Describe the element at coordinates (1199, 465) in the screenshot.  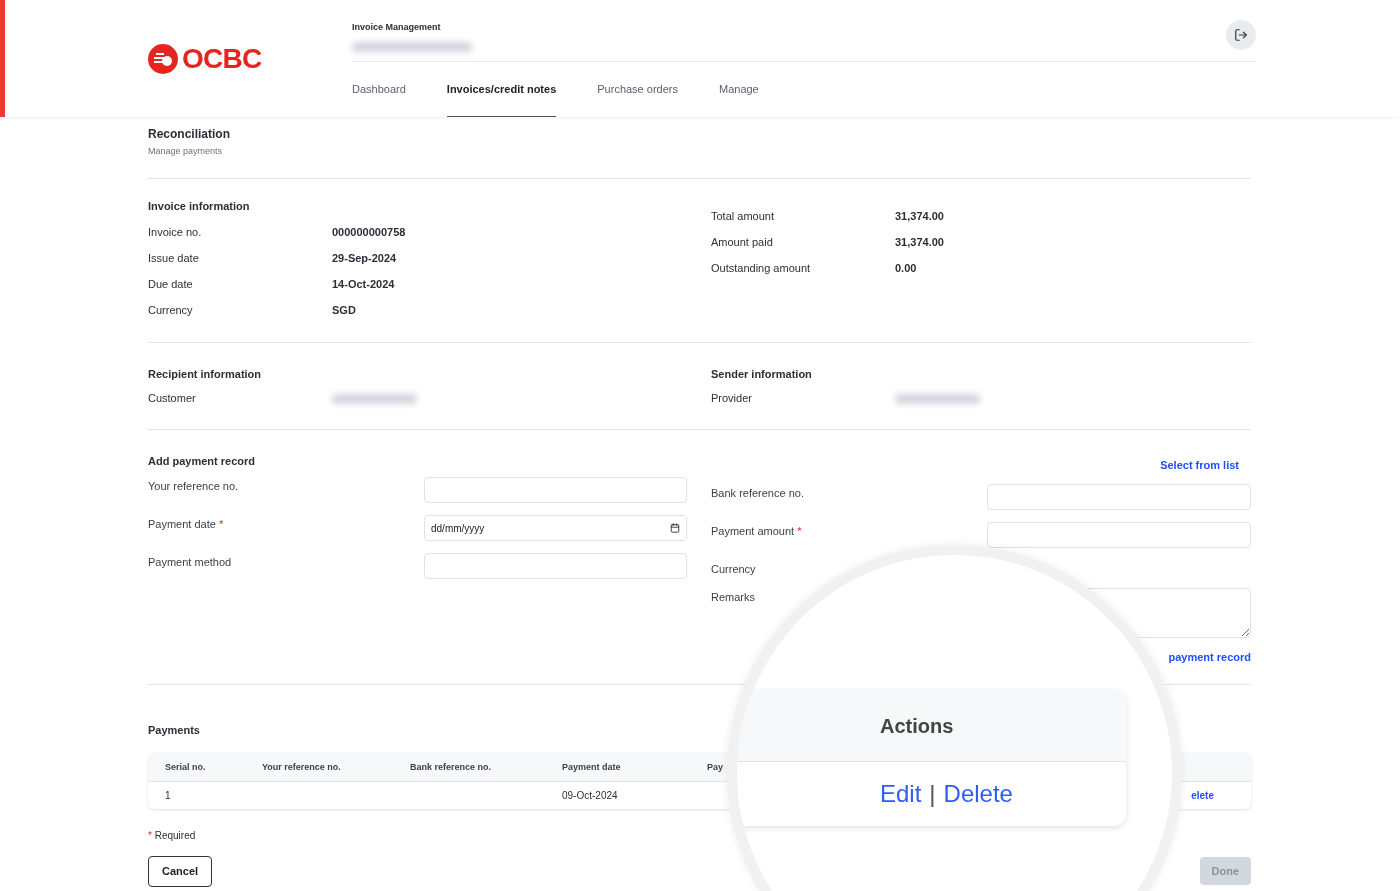
I see `select-from-list-link: Select from list` at that location.